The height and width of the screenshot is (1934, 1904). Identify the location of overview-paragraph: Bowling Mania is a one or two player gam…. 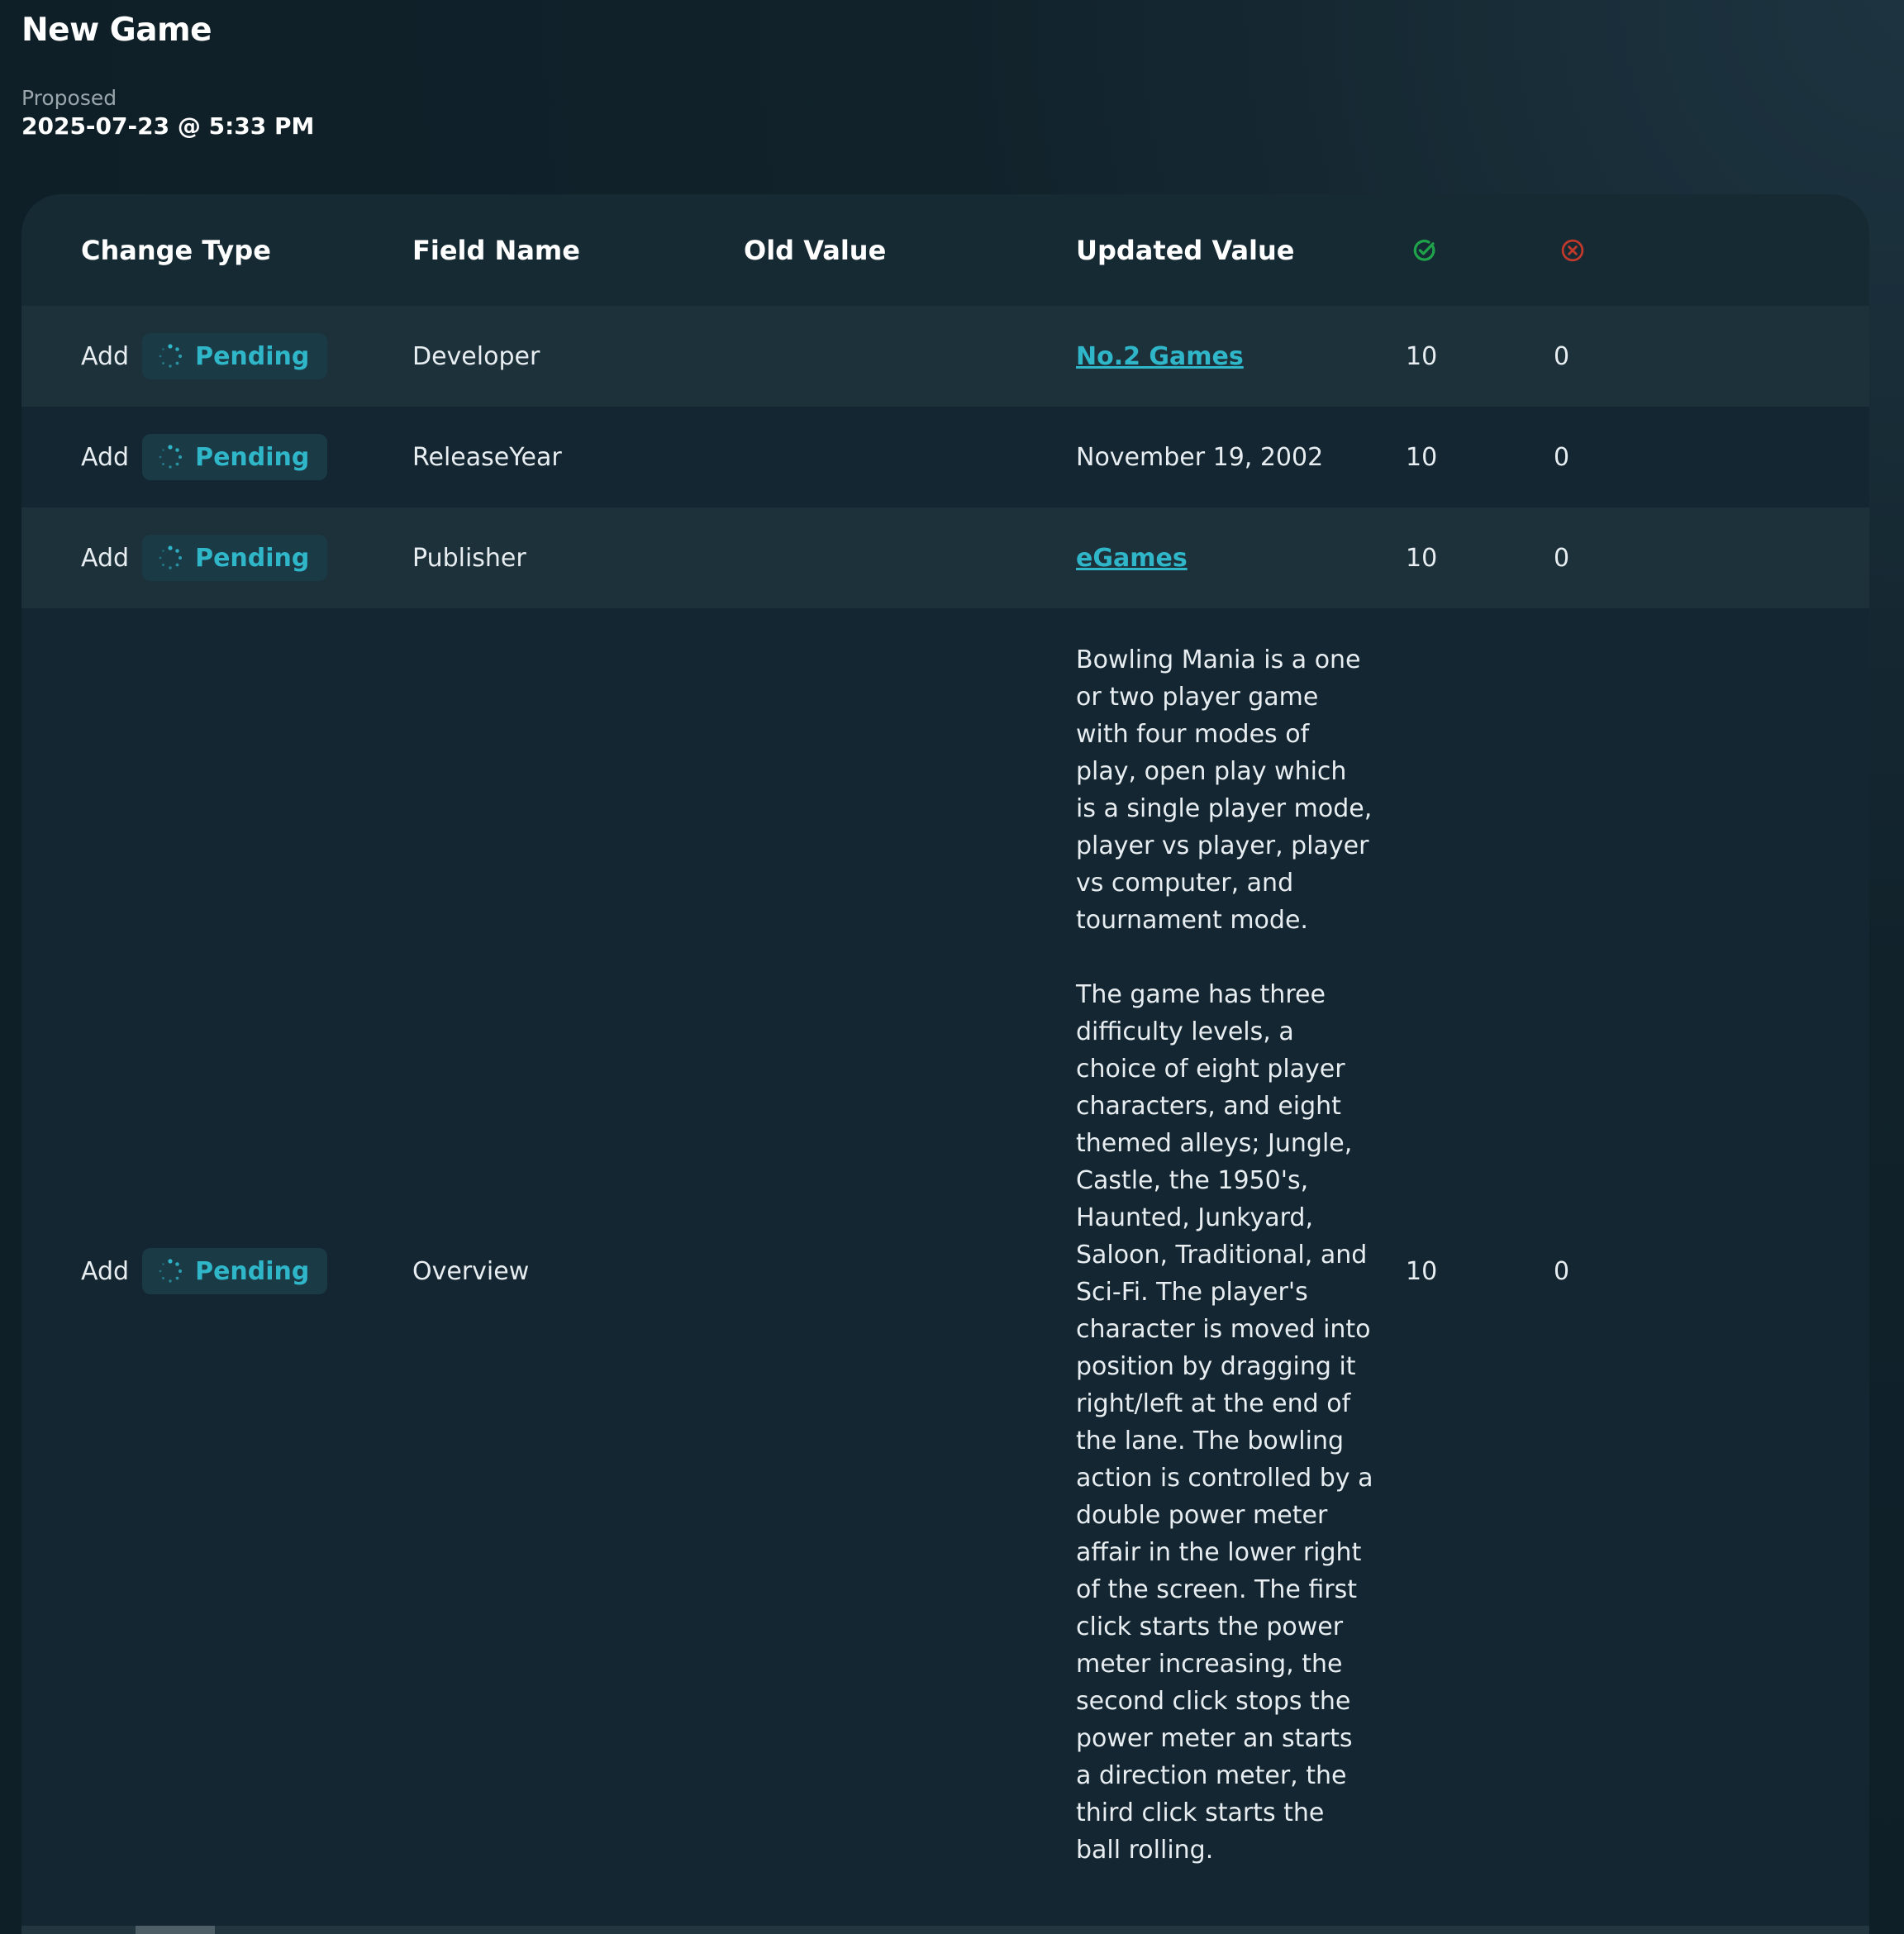
(1224, 790).